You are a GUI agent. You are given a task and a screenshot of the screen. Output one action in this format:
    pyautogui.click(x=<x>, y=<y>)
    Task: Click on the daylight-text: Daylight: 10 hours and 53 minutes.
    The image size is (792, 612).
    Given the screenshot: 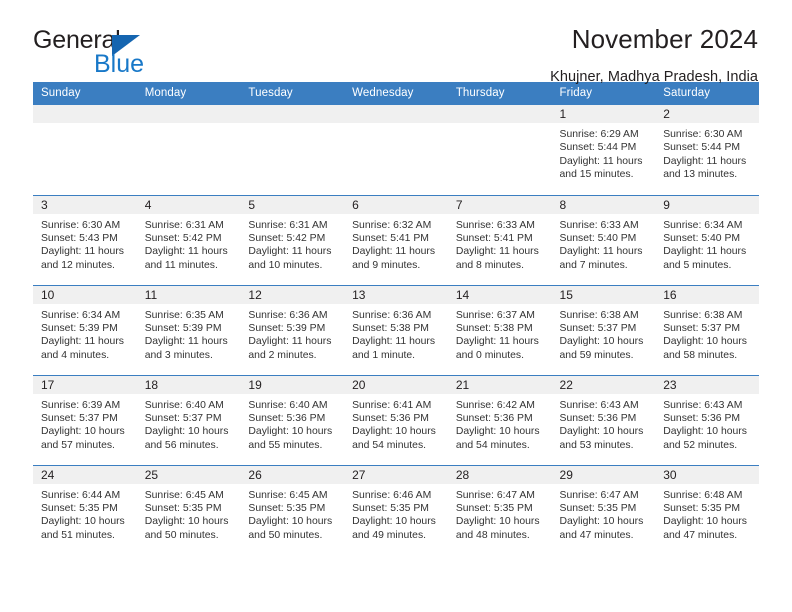 What is the action you would take?
    pyautogui.click(x=601, y=438)
    